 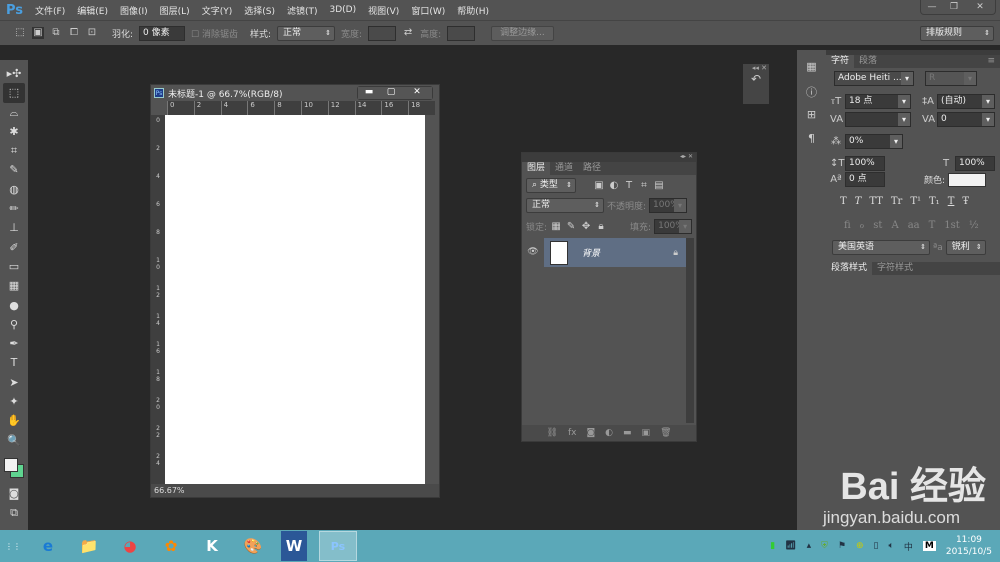 What do you see at coordinates (908, 546) in the screenshot?
I see `ime-indicator: 中` at bounding box center [908, 546].